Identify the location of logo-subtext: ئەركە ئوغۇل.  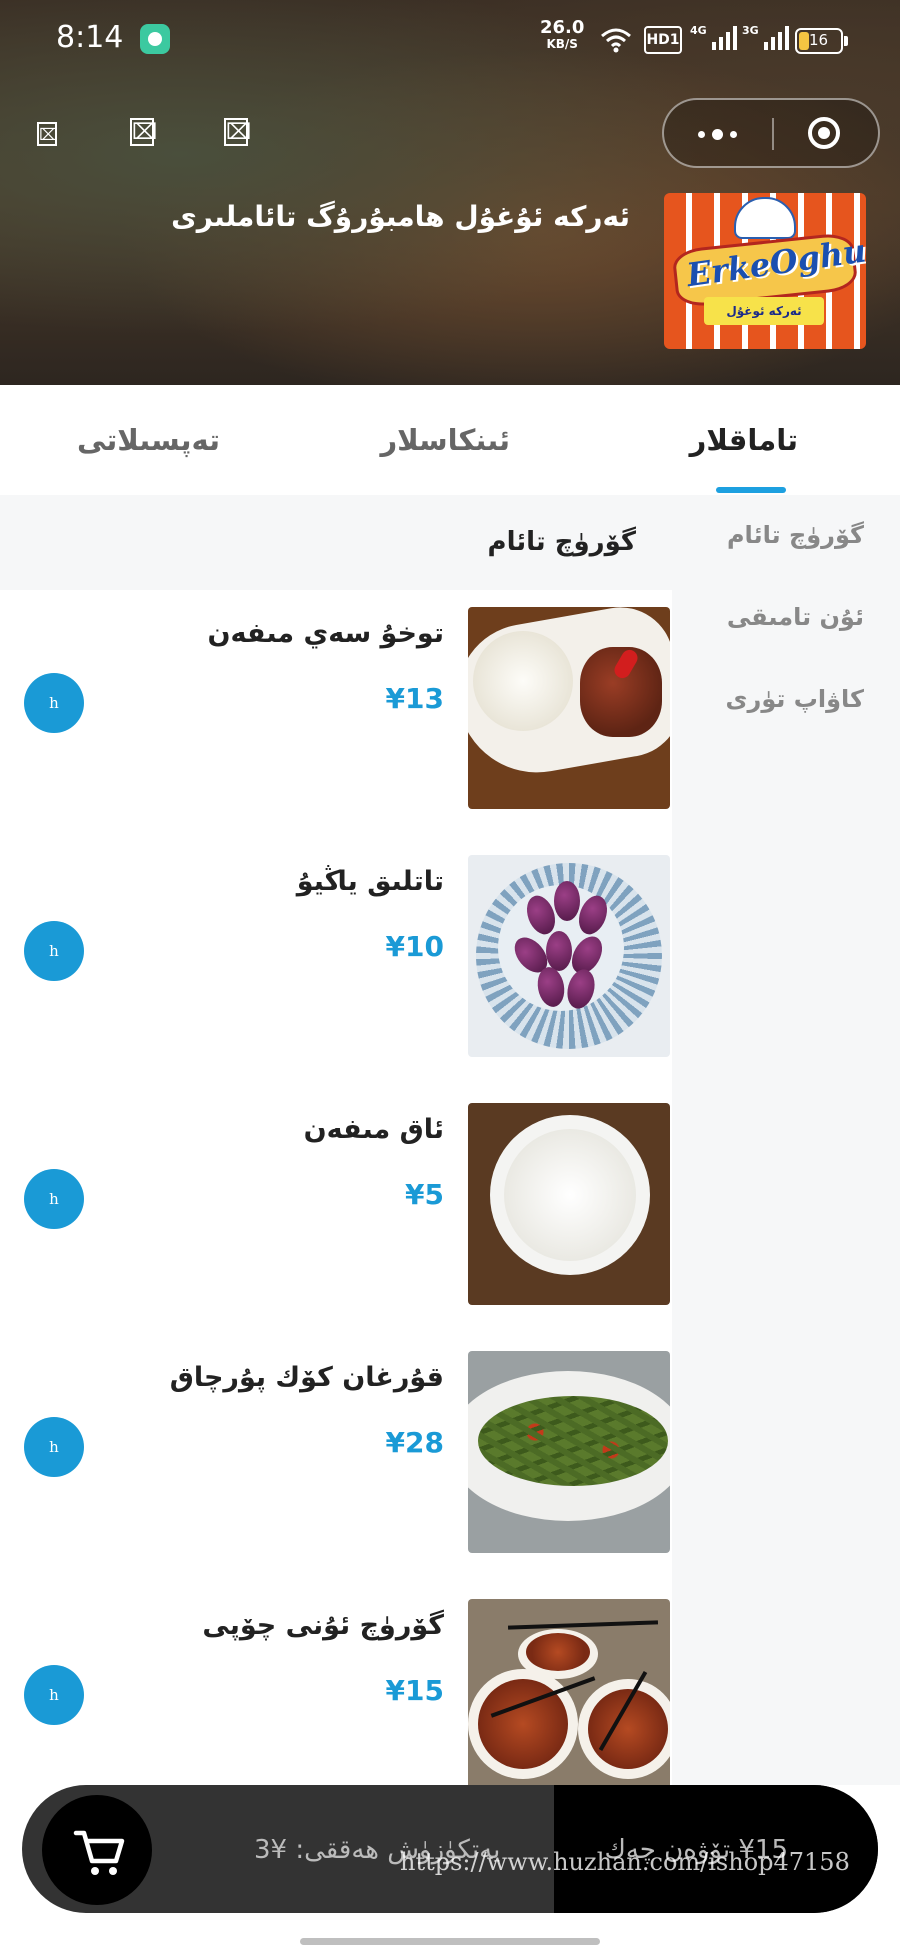
(764, 311).